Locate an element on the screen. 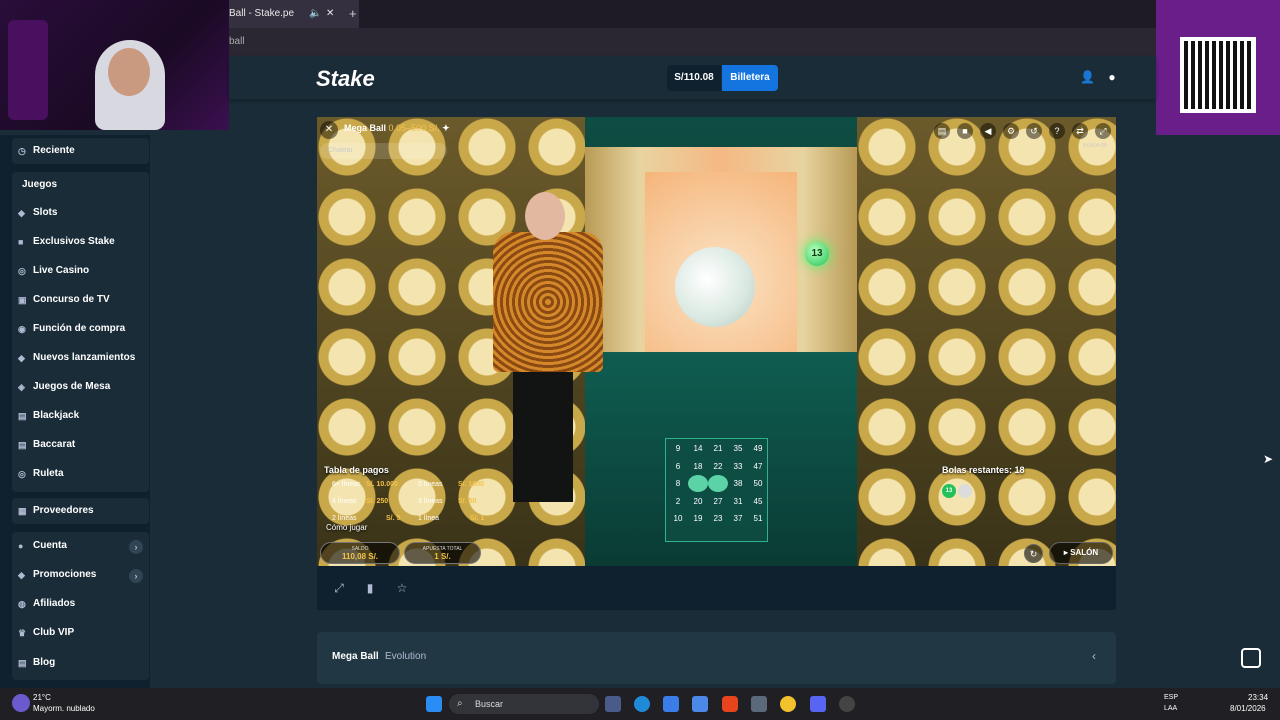 The width and height of the screenshot is (1280, 720). language-code: ESP is located at coordinates (1171, 697).